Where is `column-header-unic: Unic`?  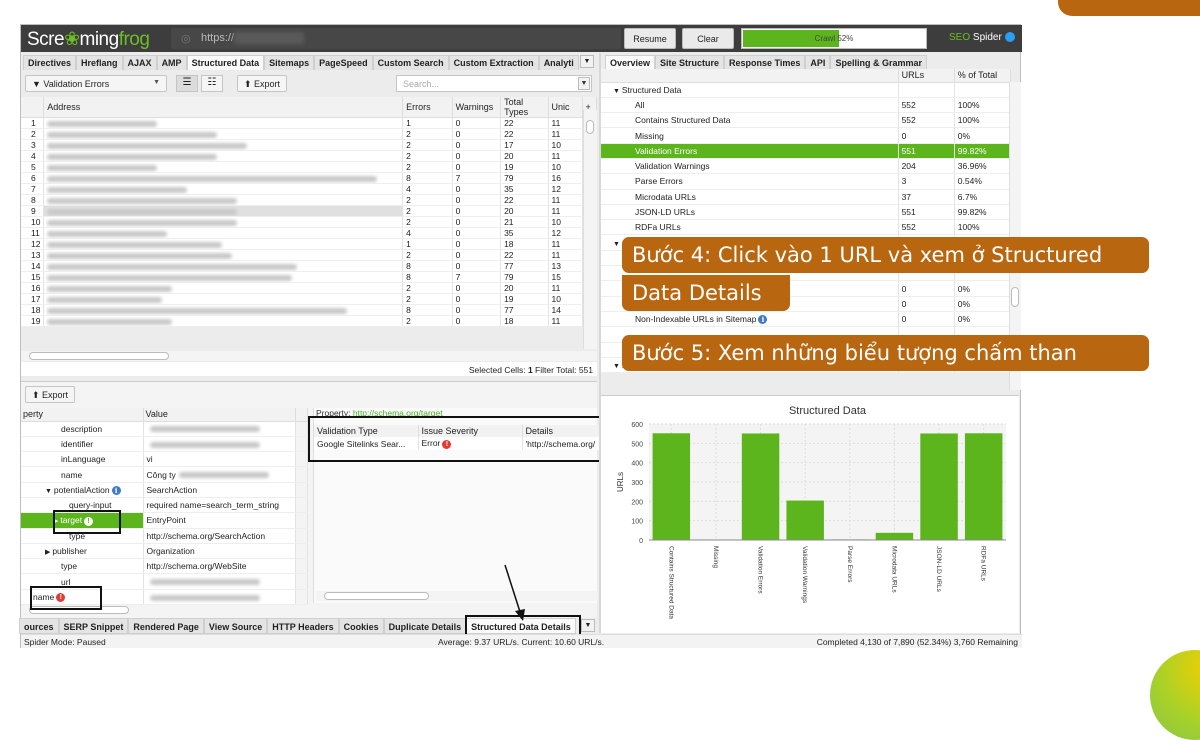 column-header-unic: Unic is located at coordinates (565, 107).